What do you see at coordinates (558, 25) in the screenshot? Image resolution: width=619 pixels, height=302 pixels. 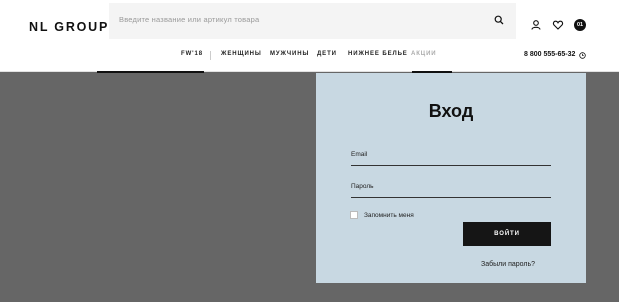 I see `heart-icon` at bounding box center [558, 25].